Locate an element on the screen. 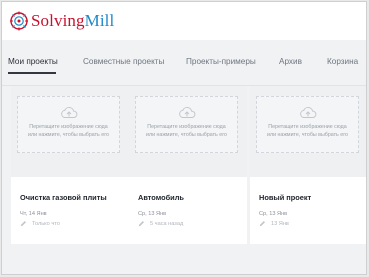 Image resolution: width=369 pixels, height=277 pixels. tab-my-projects: Мои проекты is located at coordinates (33, 61).